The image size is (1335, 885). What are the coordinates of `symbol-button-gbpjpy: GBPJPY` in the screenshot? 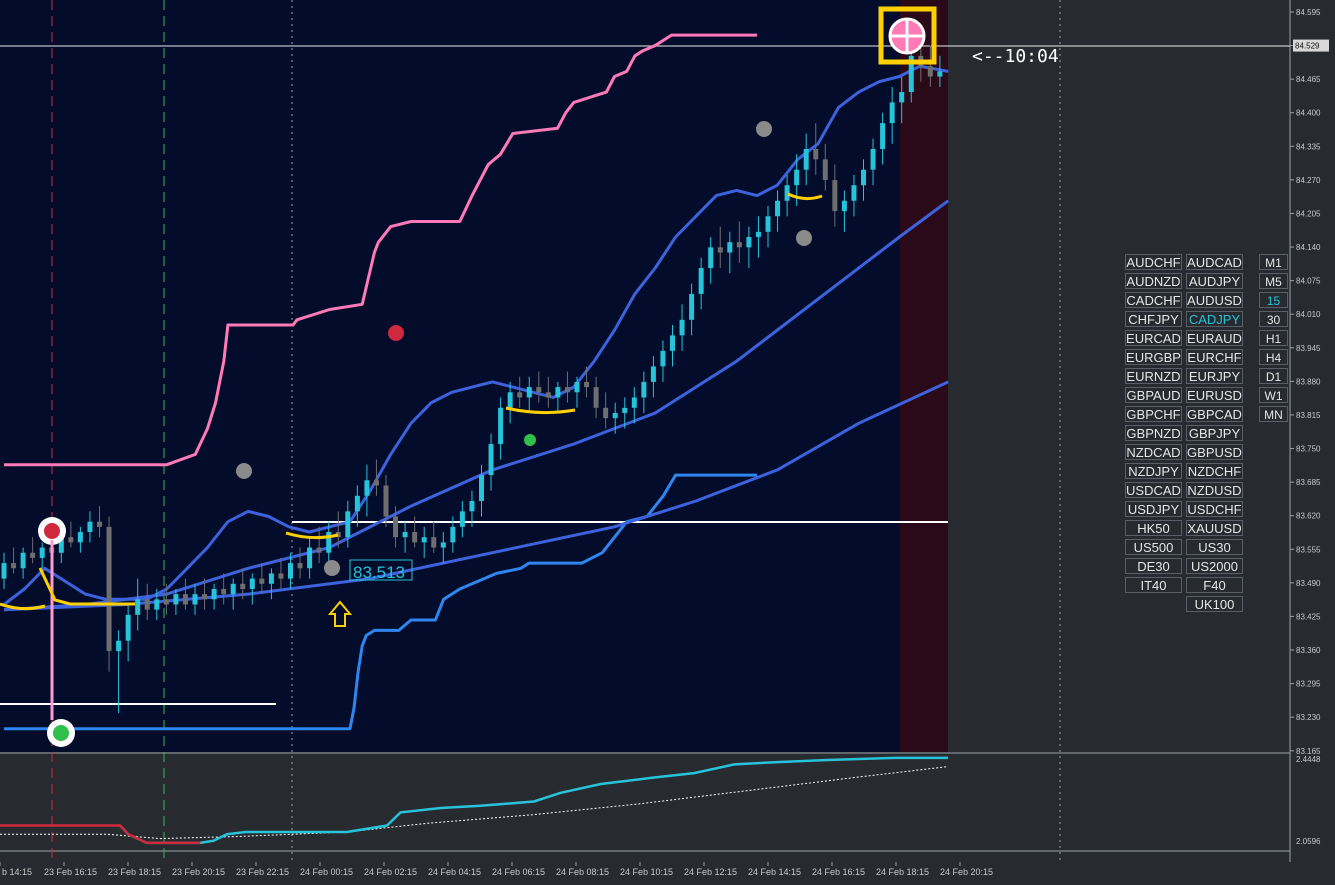 It's located at (1214, 433).